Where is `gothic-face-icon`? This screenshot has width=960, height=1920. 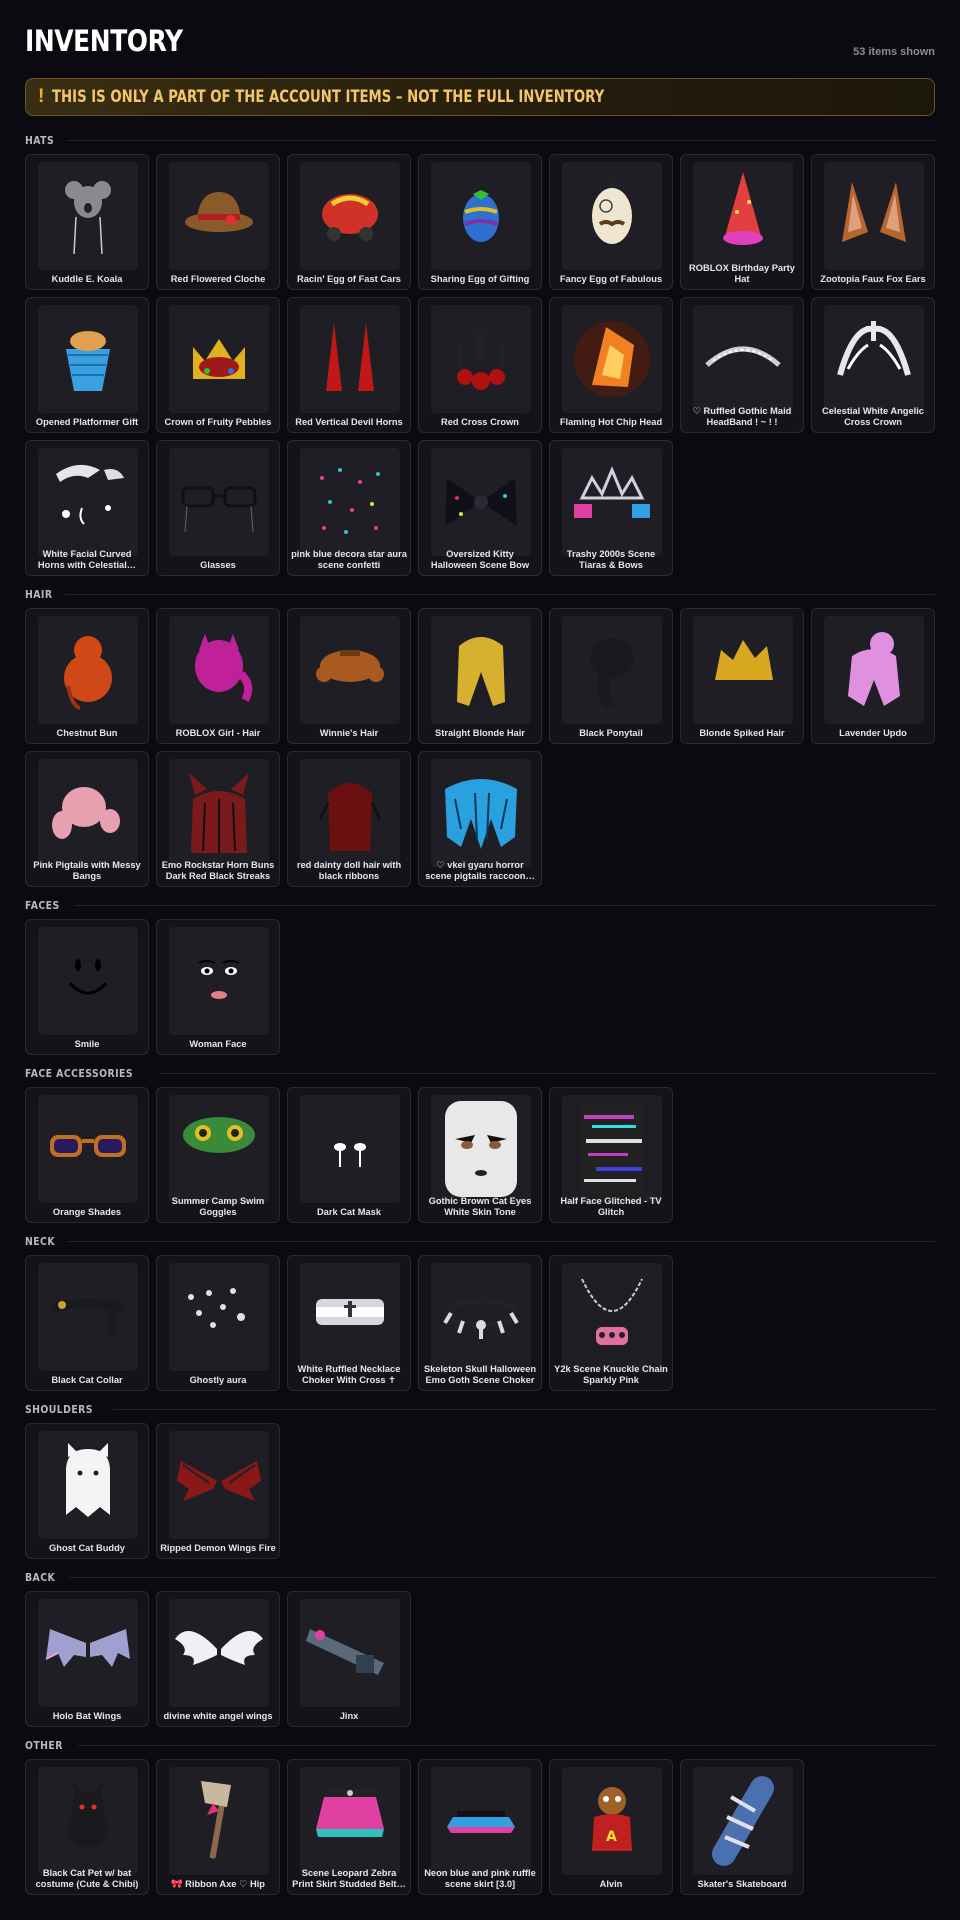
gothic-face-icon is located at coordinates (481, 1149).